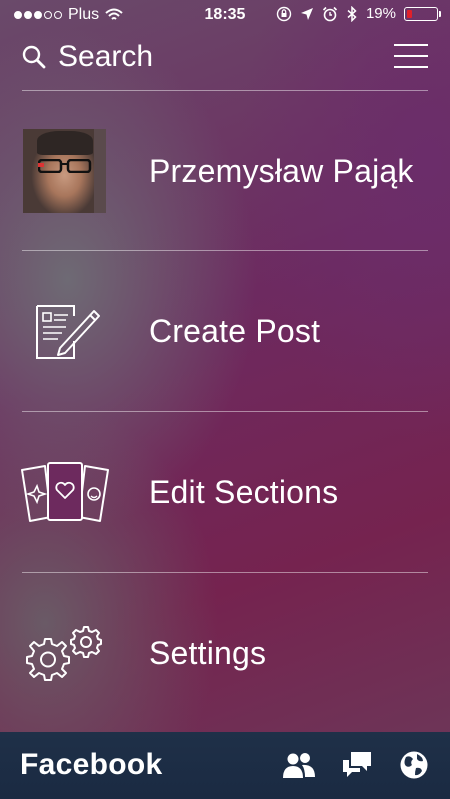 This screenshot has width=450, height=799. What do you see at coordinates (244, 492) in the screenshot?
I see `edit-sections-label: Edit Sections` at bounding box center [244, 492].